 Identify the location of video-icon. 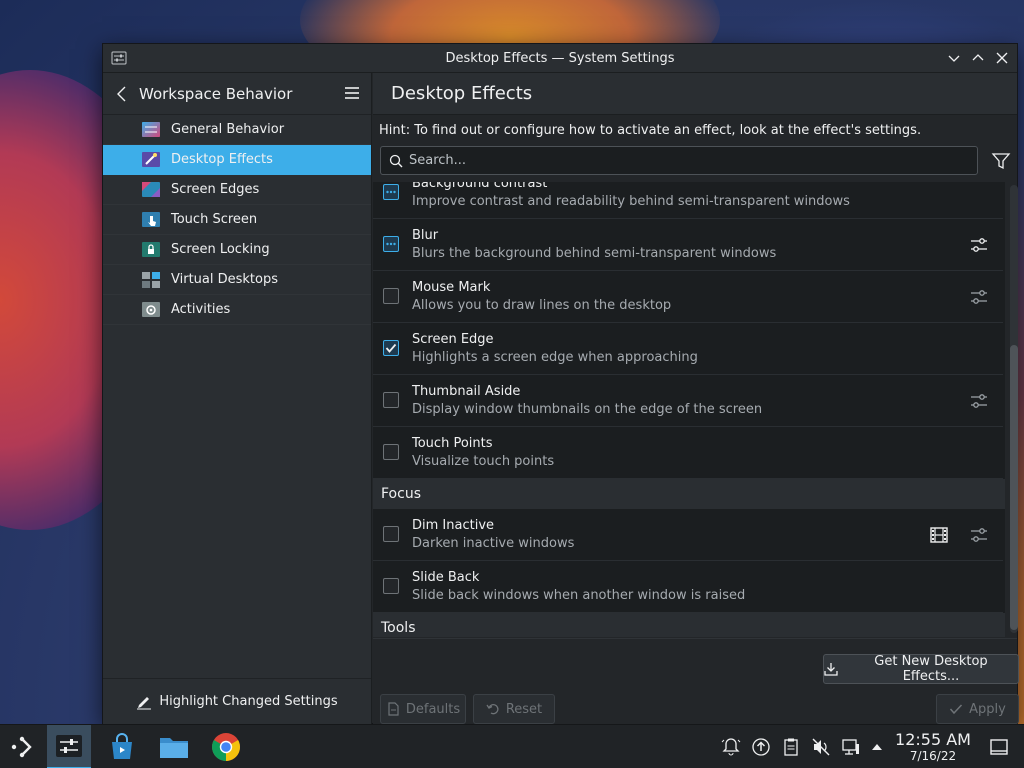
(939, 535).